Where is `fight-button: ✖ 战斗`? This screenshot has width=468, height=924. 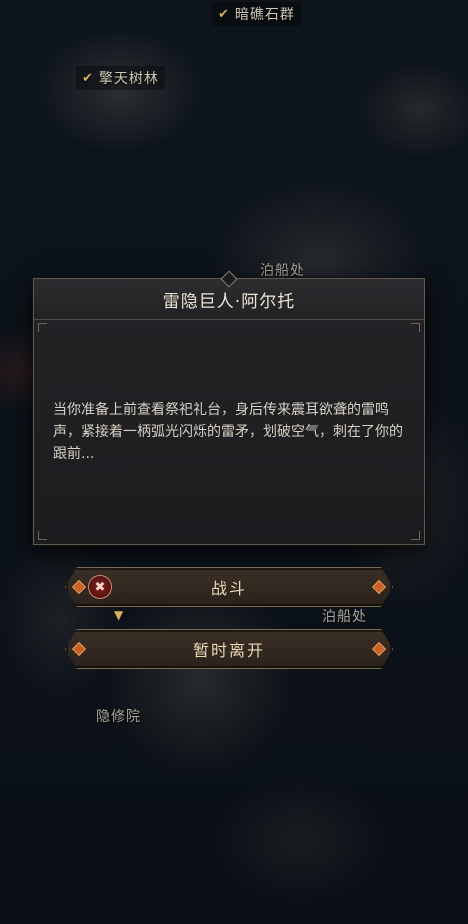
fight-button: ✖ 战斗 is located at coordinates (229, 587).